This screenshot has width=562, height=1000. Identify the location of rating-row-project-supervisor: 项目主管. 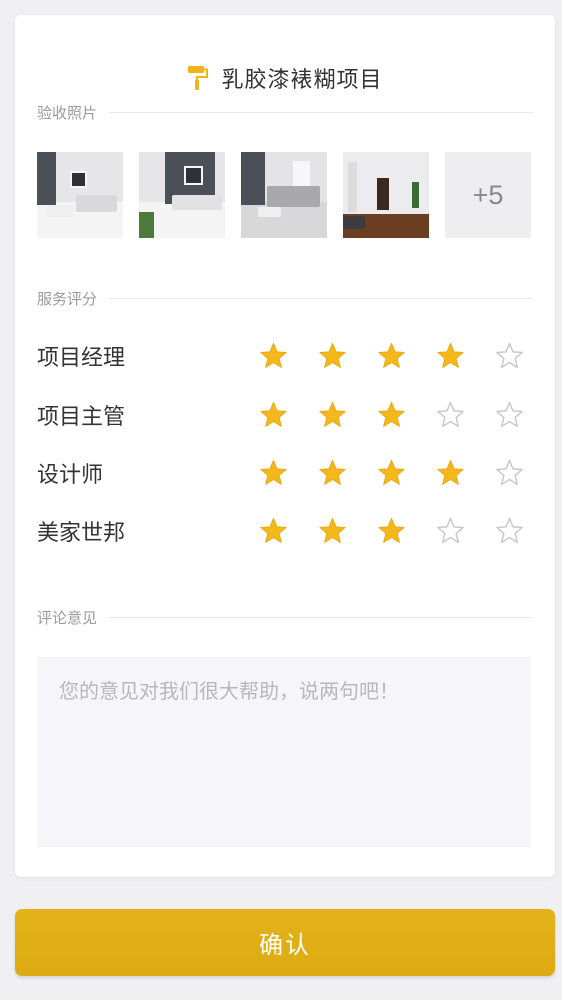
(285, 415).